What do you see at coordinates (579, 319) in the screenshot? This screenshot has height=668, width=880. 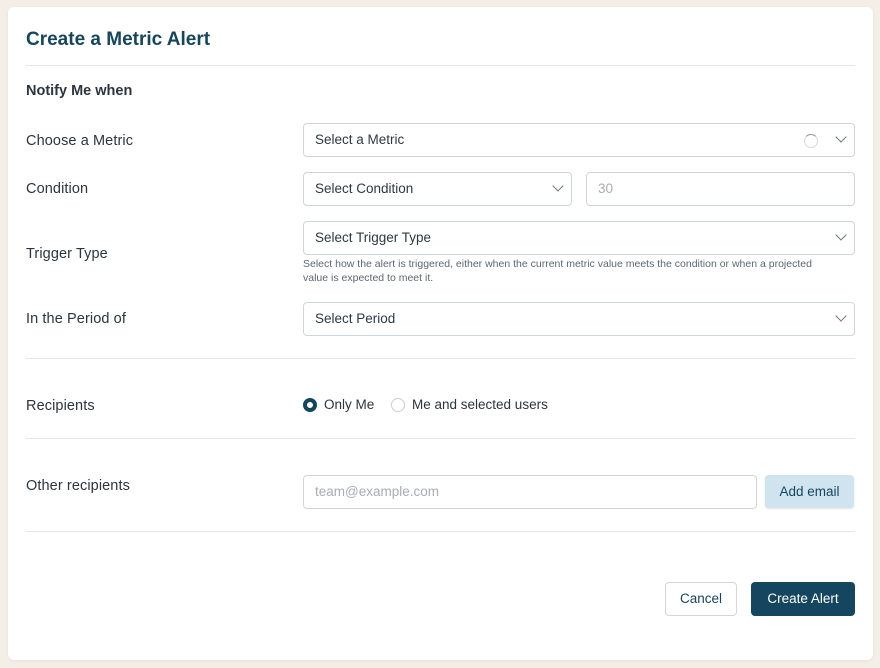 I see `period-select: Select Period` at bounding box center [579, 319].